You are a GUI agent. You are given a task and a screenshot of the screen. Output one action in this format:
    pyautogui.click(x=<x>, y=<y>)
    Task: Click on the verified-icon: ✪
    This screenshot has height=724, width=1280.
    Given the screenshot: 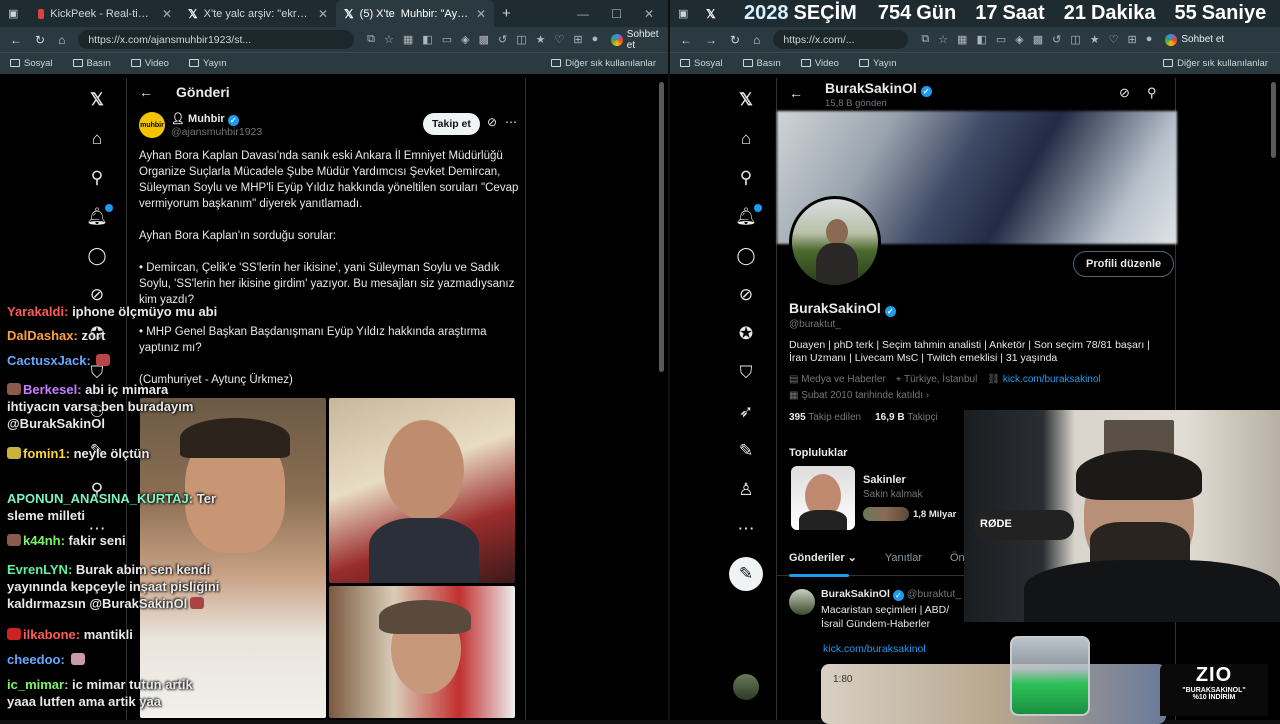 What is the action you would take?
    pyautogui.click(x=746, y=333)
    